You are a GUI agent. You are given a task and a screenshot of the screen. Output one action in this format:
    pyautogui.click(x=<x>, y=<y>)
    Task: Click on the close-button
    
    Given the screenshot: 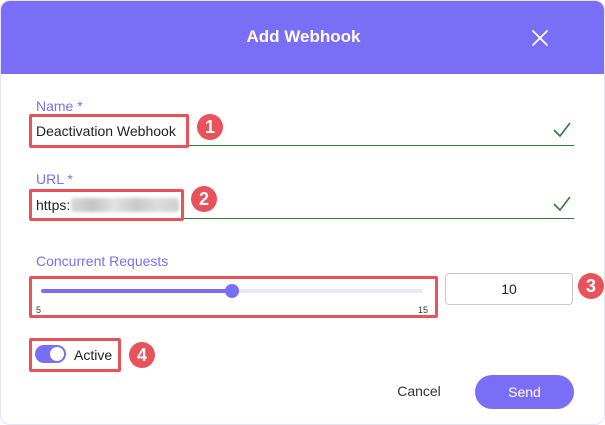 What is the action you would take?
    pyautogui.click(x=540, y=38)
    